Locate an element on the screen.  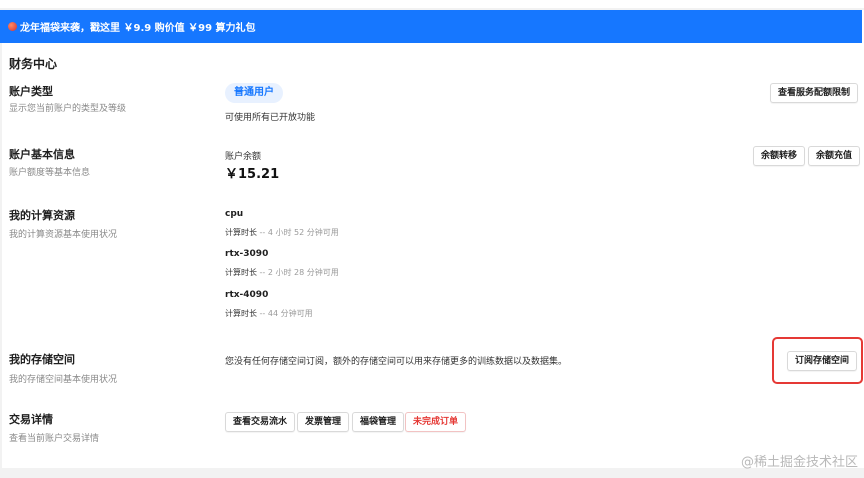
red-envelope-icon is located at coordinates (12, 26).